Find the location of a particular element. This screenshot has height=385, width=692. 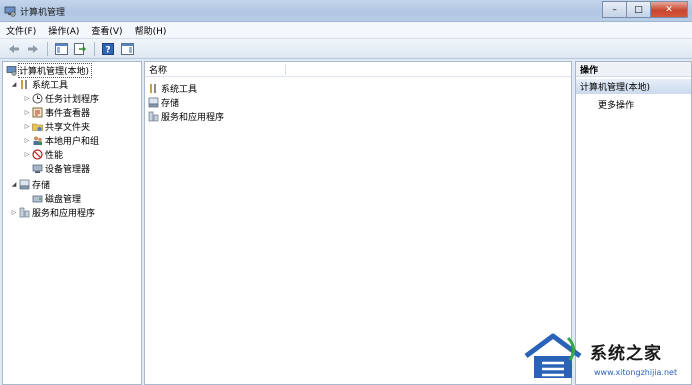

show-hide-action-pane-button is located at coordinates (127, 49).